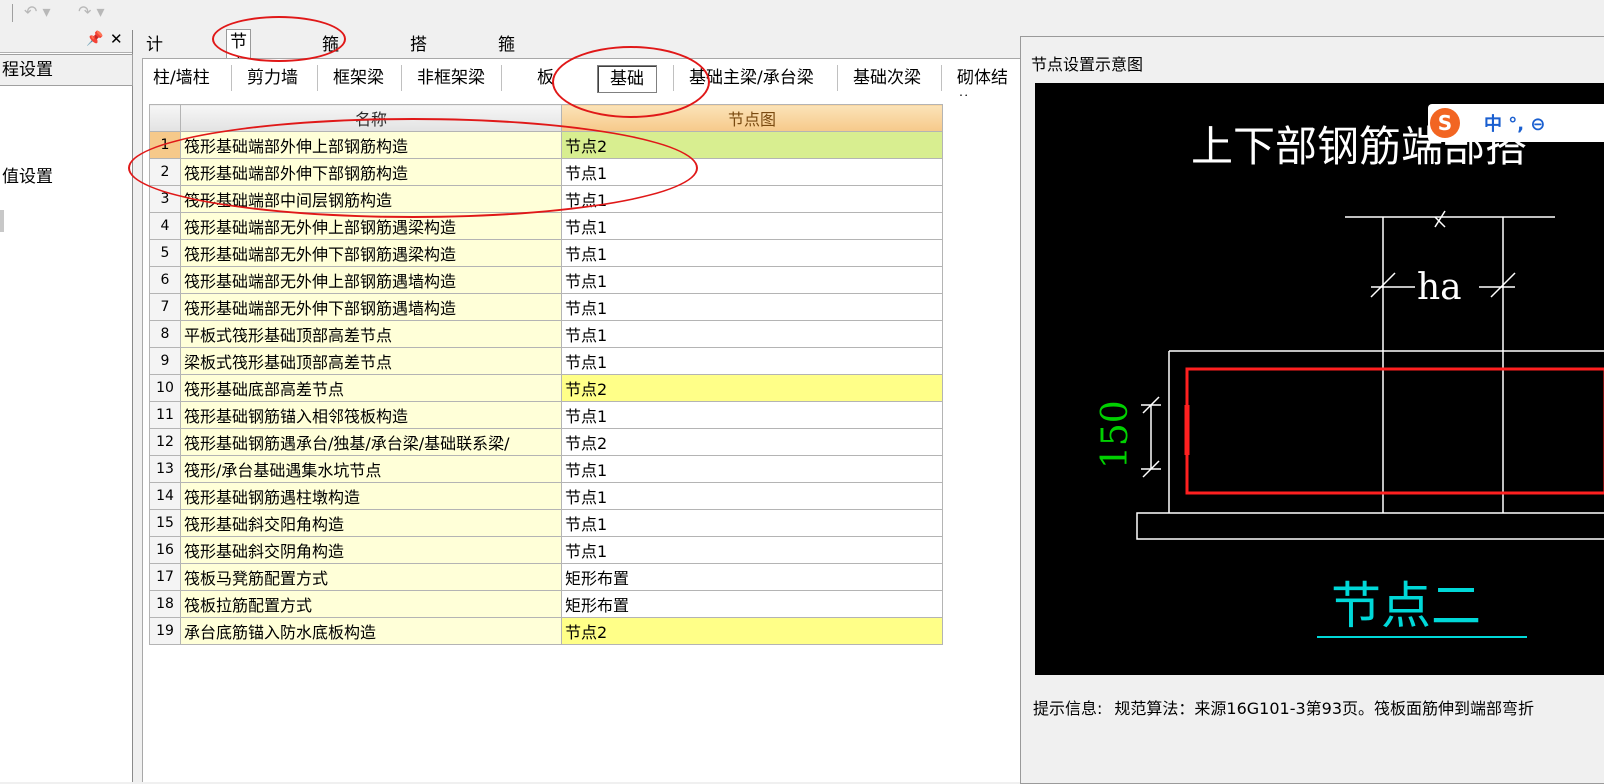 The image size is (1604, 784). Describe the element at coordinates (238, 76) in the screenshot. I see `tab-node-settings: 节点设置` at that location.